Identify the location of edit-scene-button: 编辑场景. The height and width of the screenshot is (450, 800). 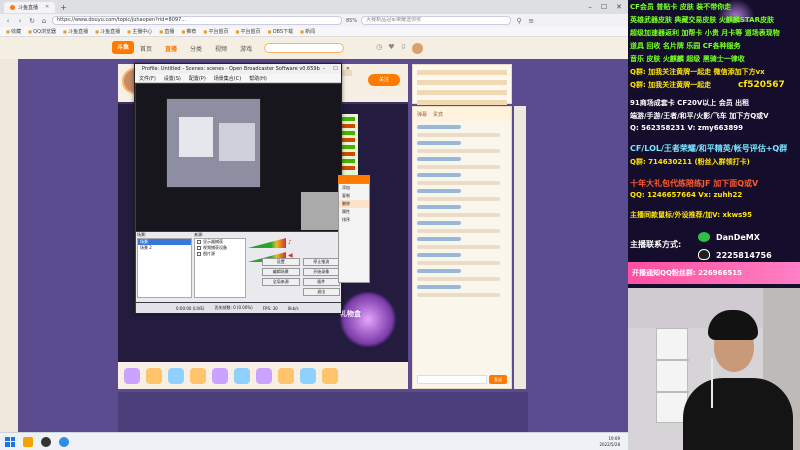
(281, 272).